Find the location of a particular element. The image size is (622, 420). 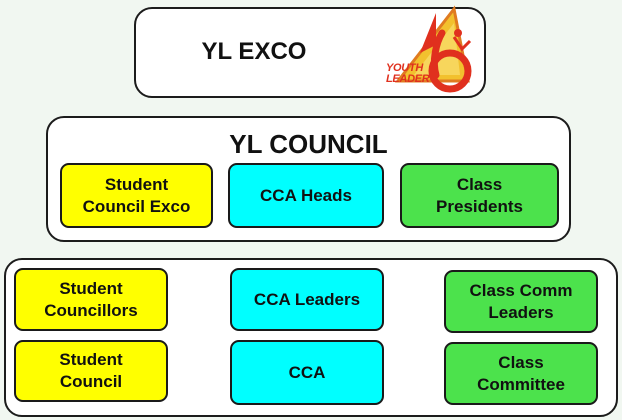

student-council-box: Student Council is located at coordinates (91, 371).